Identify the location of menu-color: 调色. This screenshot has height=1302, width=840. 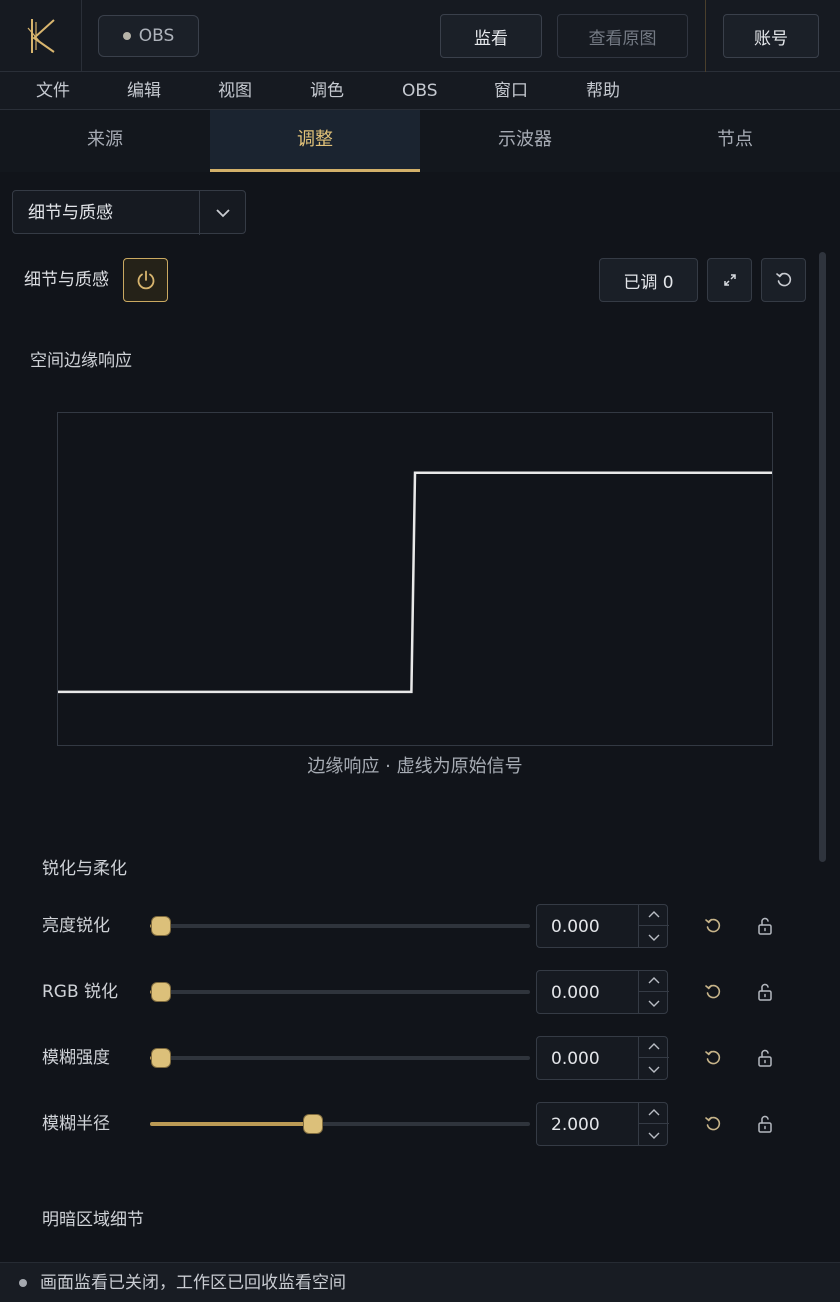
(327, 91).